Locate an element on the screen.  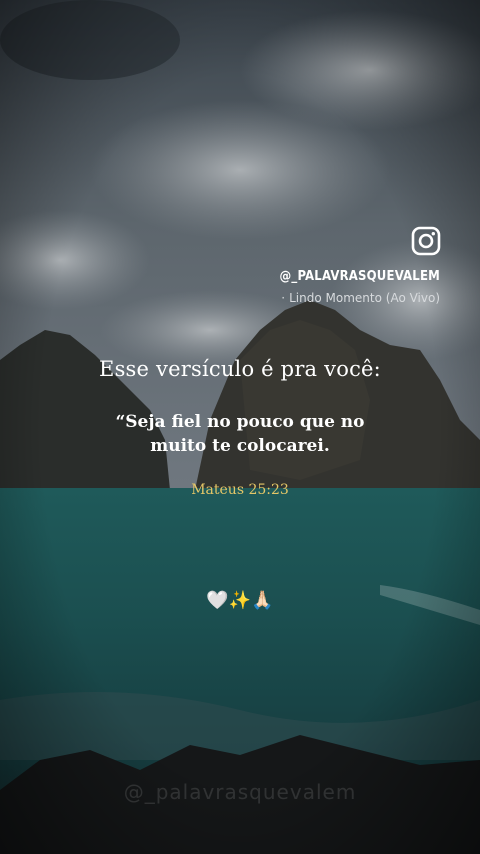
song-title: · Lindo Momento (Ao Vivo) is located at coordinates (360, 298).